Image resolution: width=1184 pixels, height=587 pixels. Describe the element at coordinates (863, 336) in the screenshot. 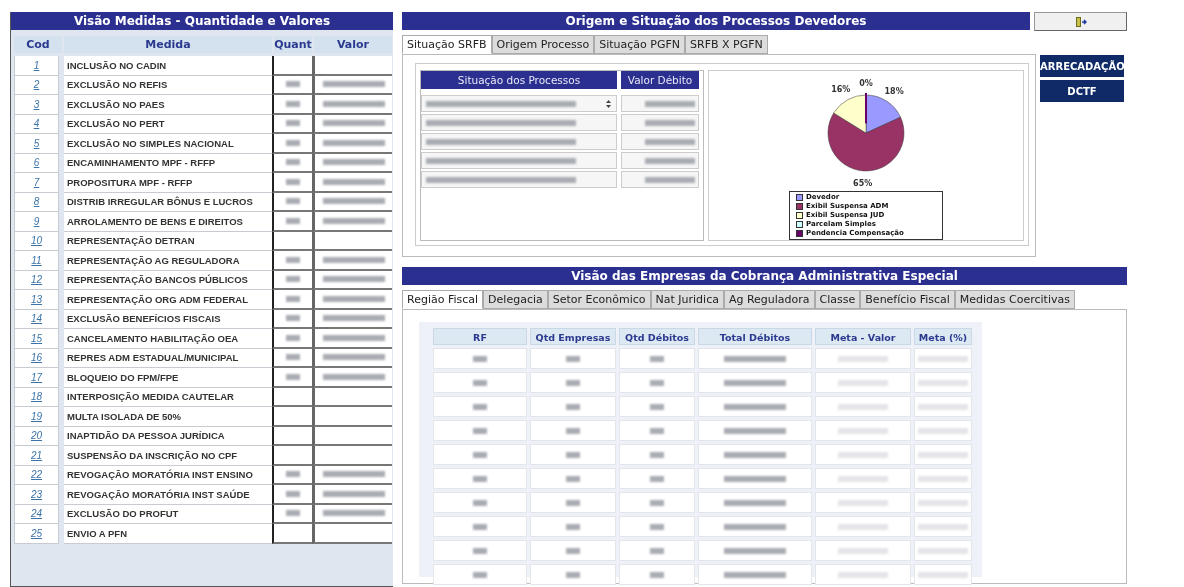

I see `column-header: Meta - Valor` at that location.